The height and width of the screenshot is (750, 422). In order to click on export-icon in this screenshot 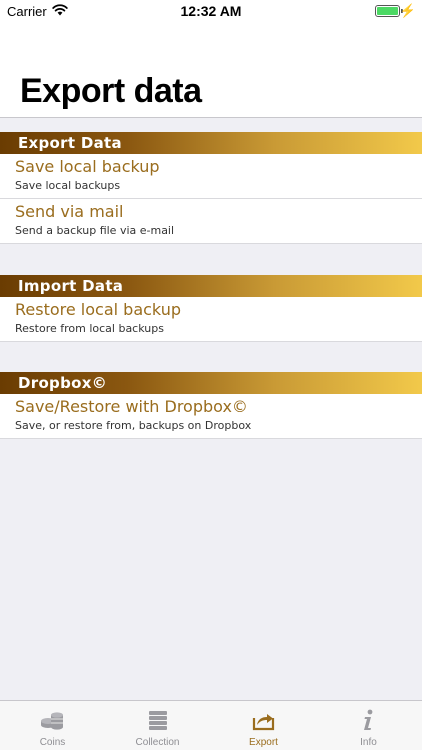, I will do `click(263, 722)`.